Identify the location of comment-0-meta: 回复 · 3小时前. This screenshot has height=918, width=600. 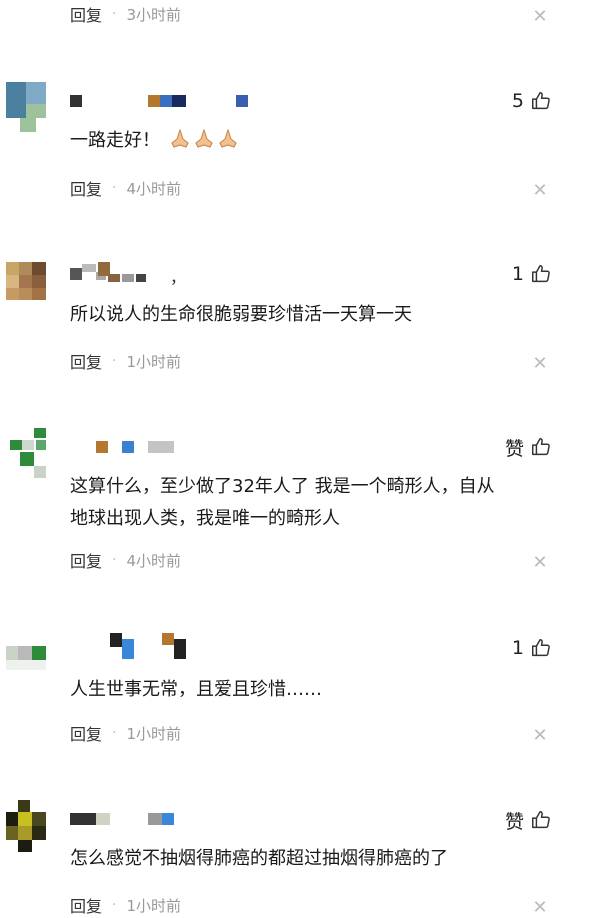
(125, 14).